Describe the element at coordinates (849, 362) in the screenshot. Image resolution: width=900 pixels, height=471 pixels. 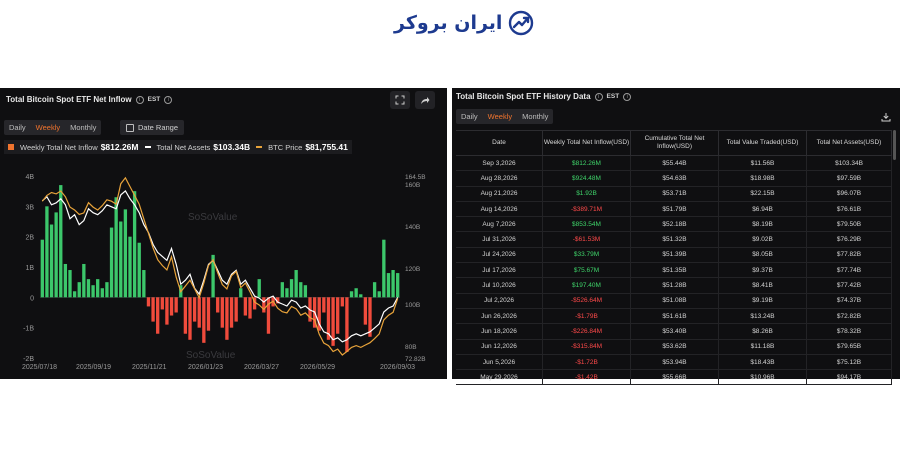
I see `cell-net-assets: $75.12B` at that location.